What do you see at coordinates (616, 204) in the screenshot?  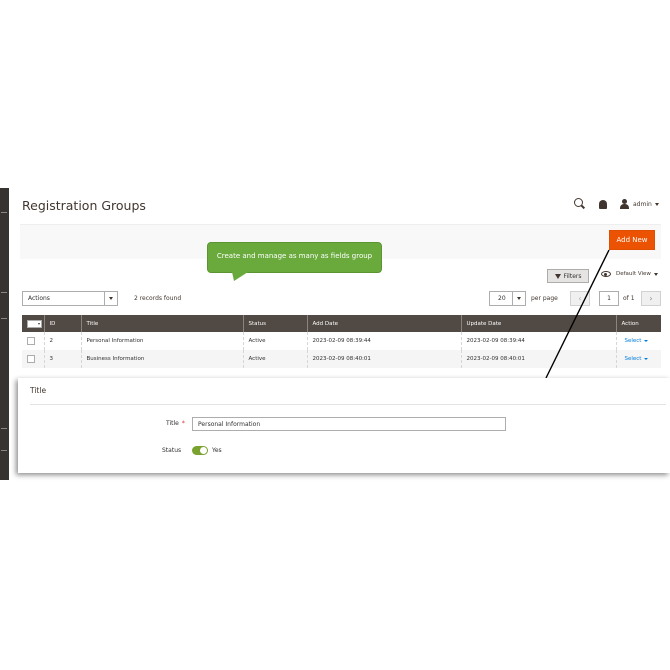 I see `header-actions: admin` at bounding box center [616, 204].